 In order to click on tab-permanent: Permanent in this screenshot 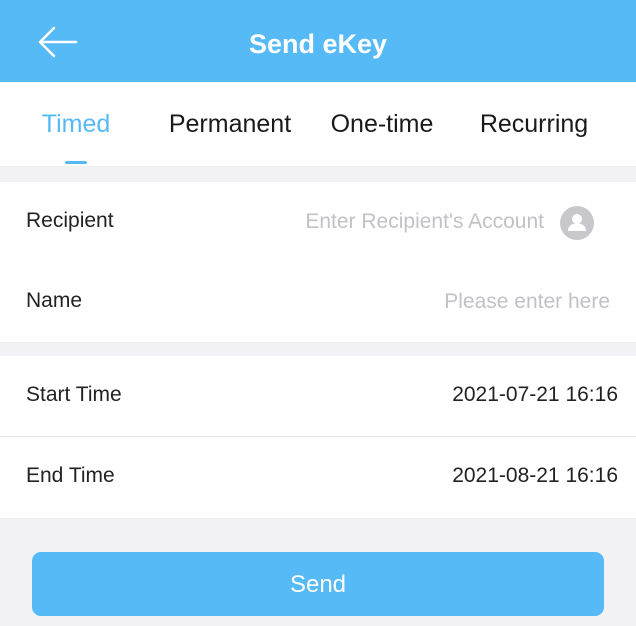, I will do `click(230, 124)`.